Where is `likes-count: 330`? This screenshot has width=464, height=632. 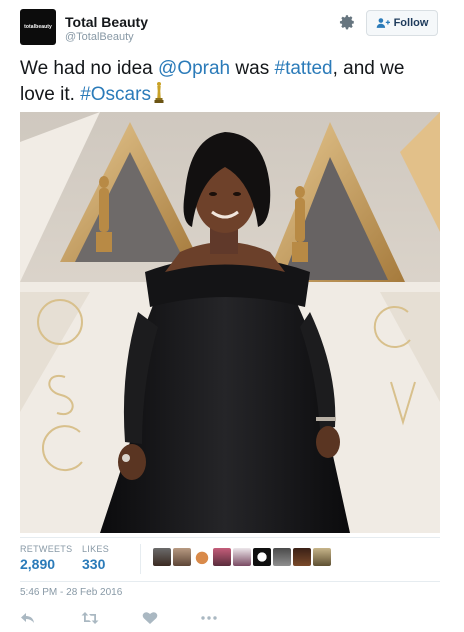 likes-count: 330 is located at coordinates (93, 564).